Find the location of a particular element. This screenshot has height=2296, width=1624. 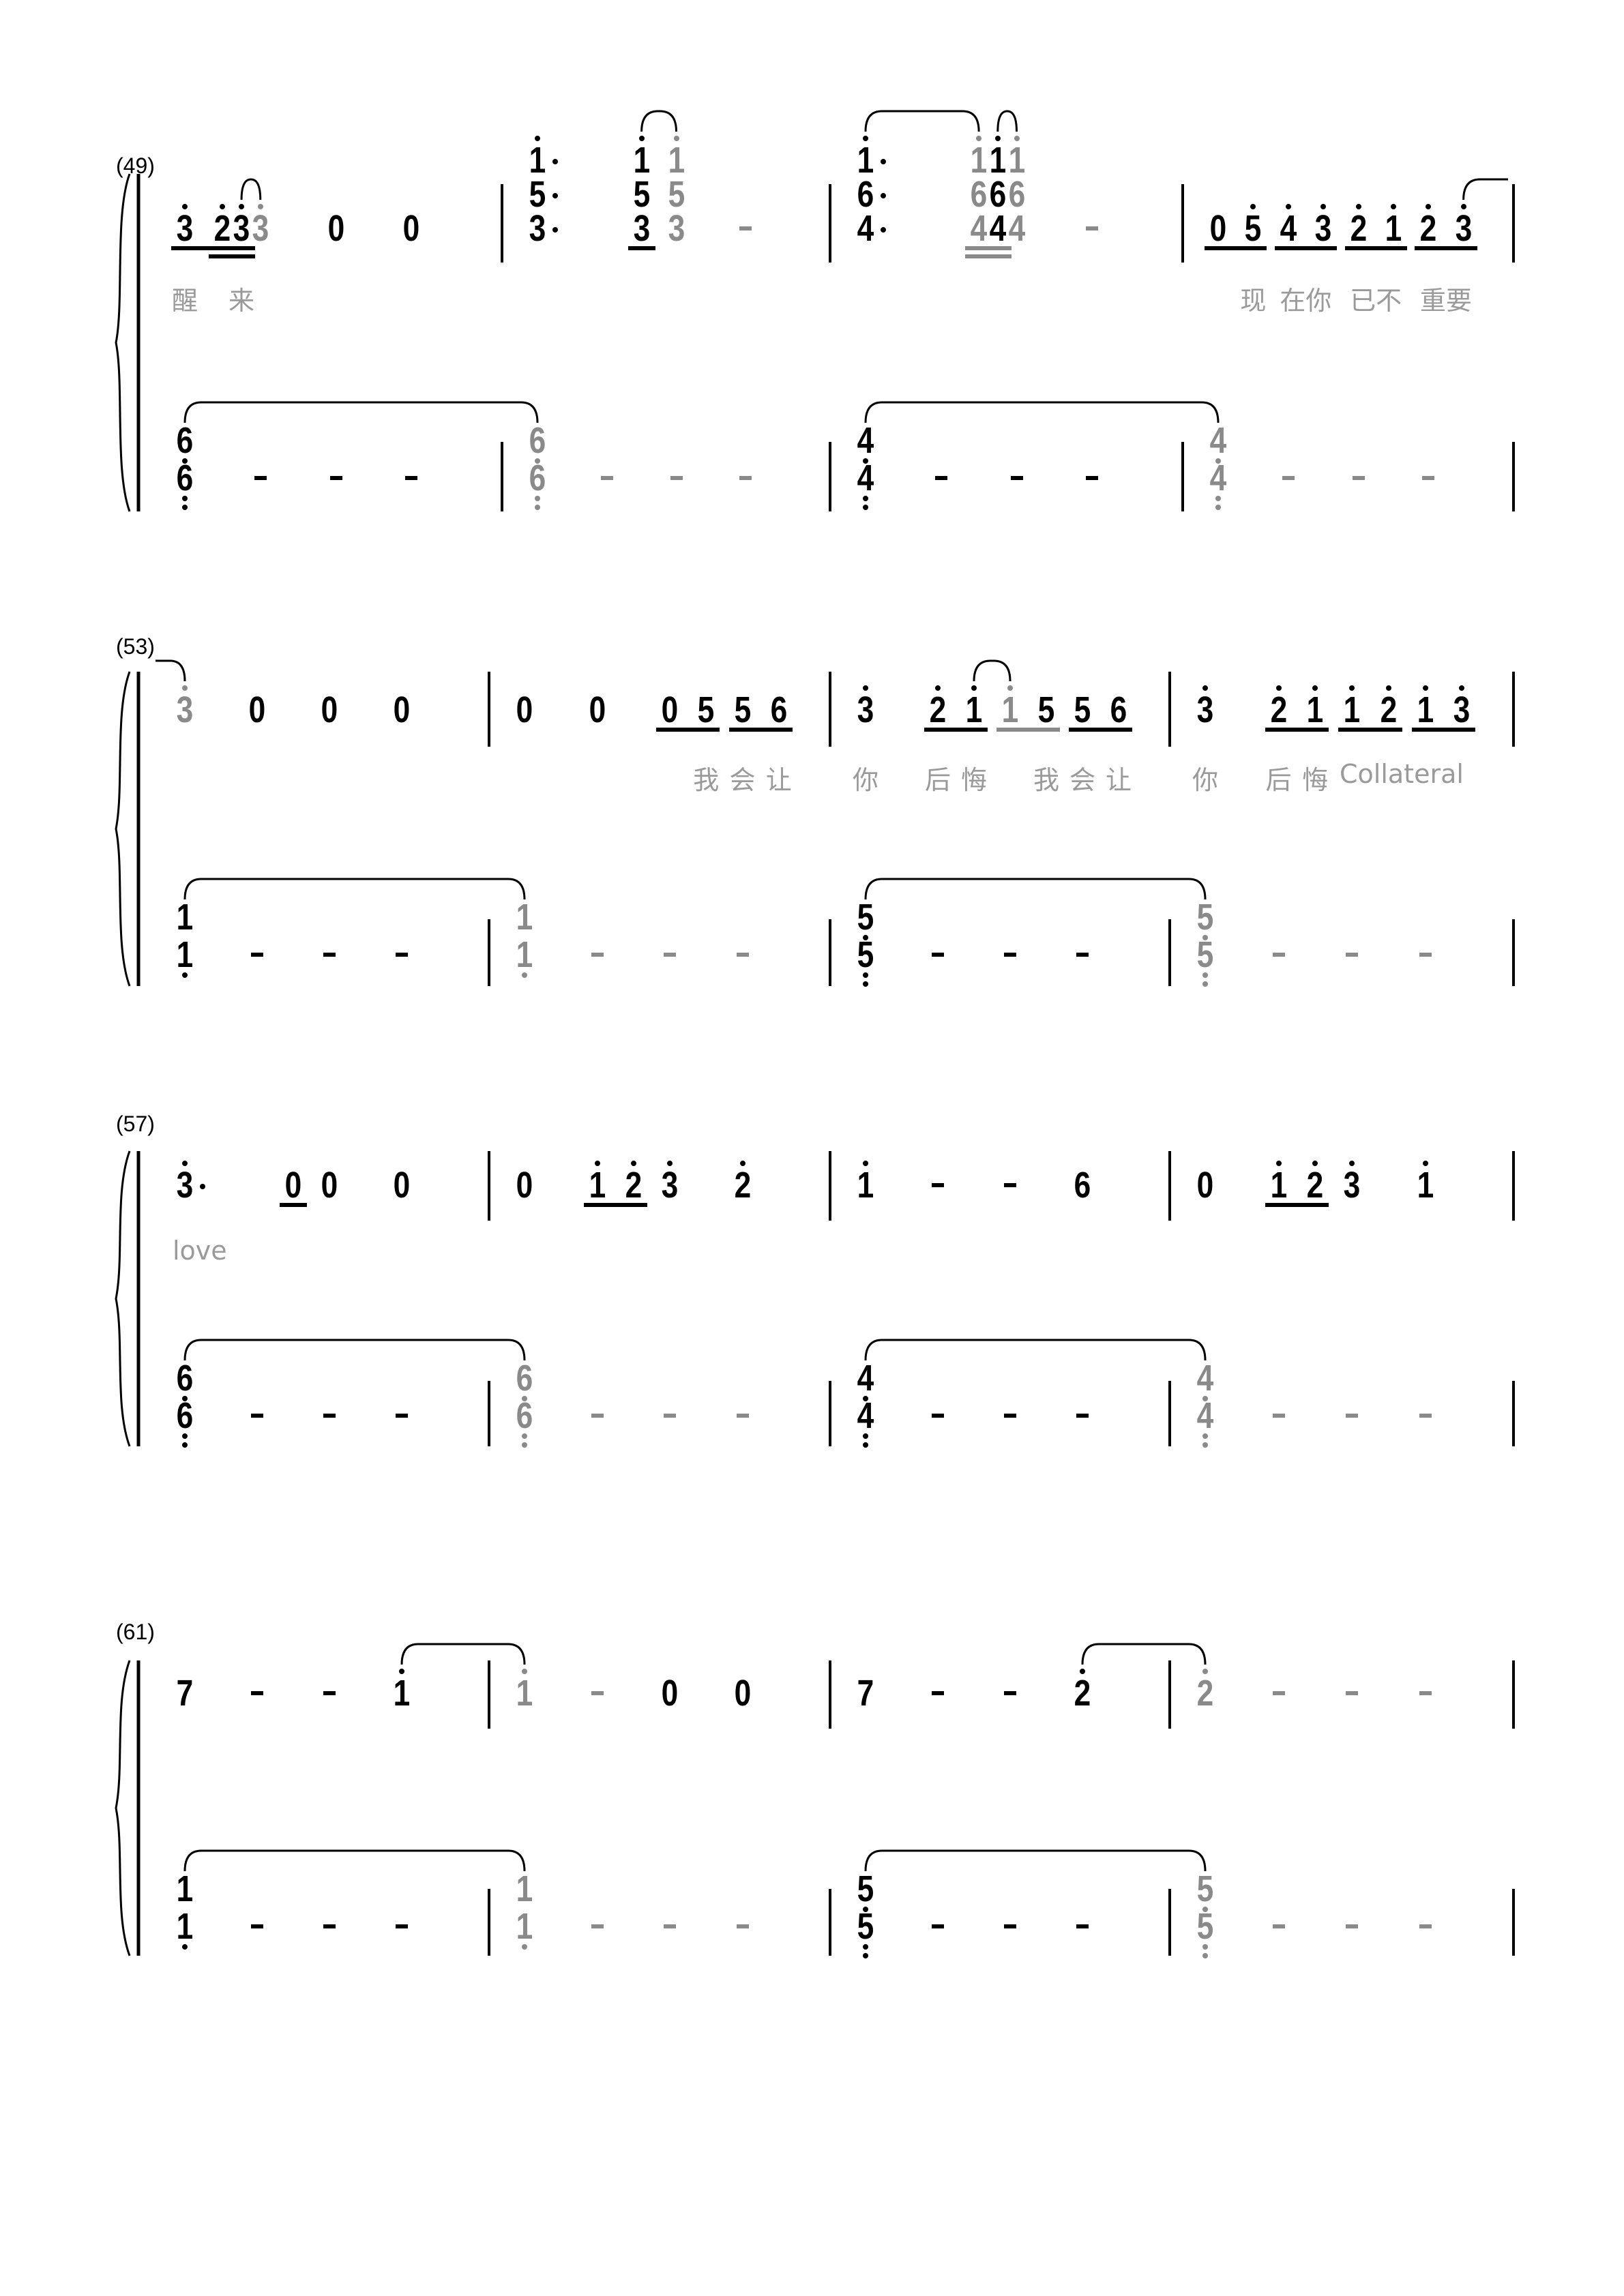

lyric: 会 is located at coordinates (1082, 780).